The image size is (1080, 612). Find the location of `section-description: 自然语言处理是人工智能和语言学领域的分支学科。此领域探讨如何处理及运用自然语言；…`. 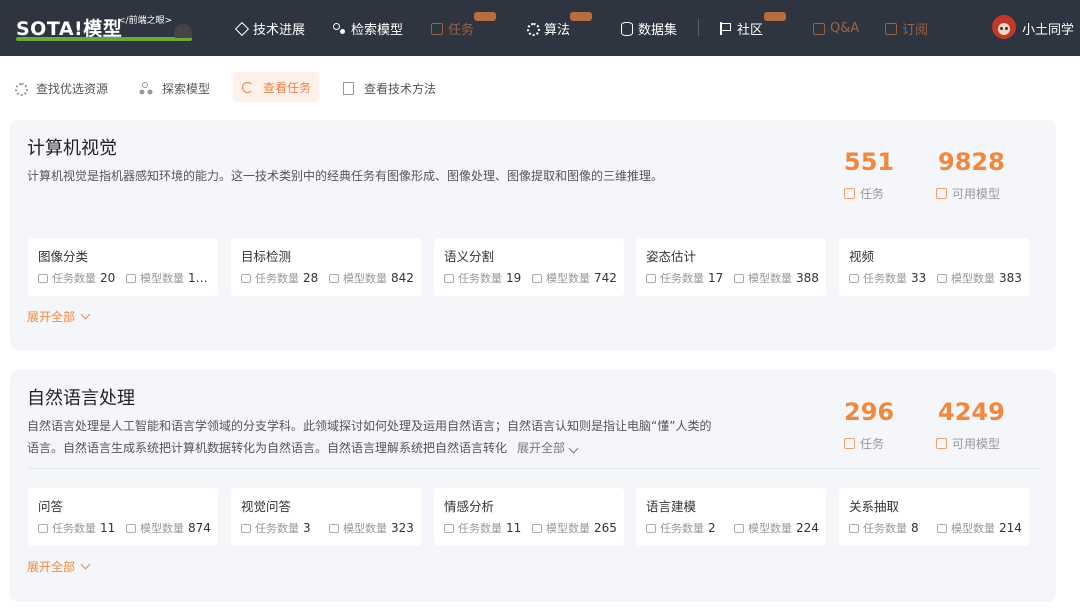

section-description: 自然语言处理是人工智能和语言学领域的分支学科。此领域探讨如何处理及运用自然语言；… is located at coordinates (369, 437).